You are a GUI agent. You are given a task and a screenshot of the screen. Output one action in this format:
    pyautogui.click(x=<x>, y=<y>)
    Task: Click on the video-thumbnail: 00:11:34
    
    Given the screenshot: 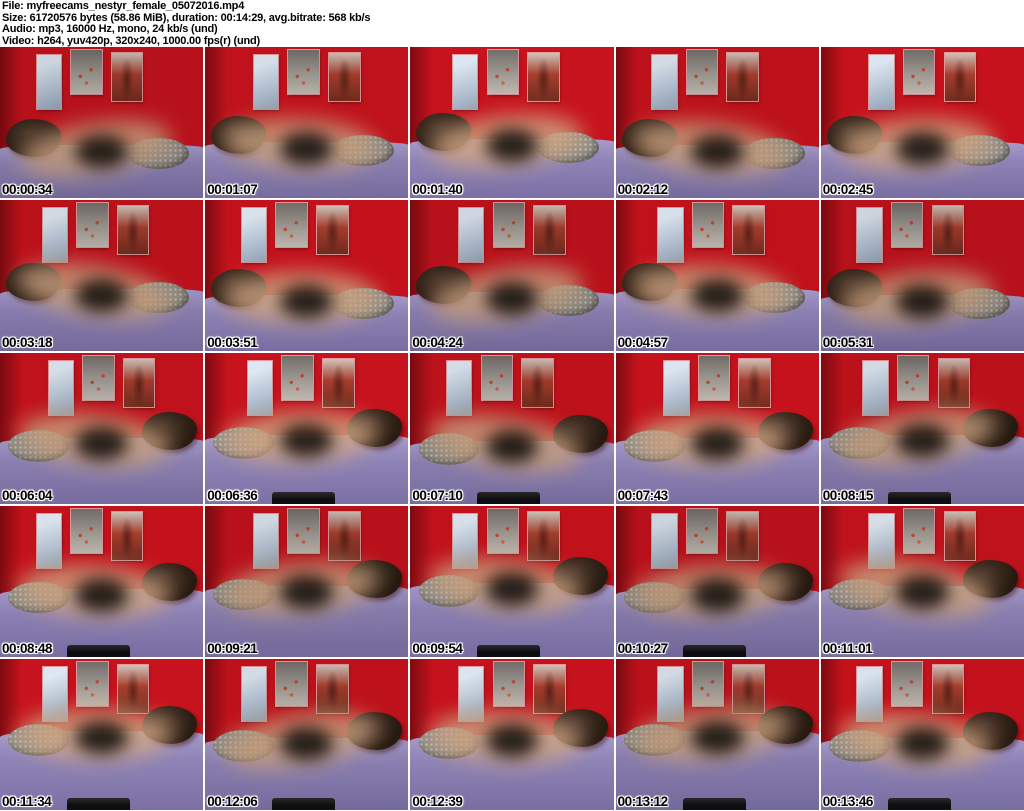 What is the action you would take?
    pyautogui.click(x=102, y=734)
    